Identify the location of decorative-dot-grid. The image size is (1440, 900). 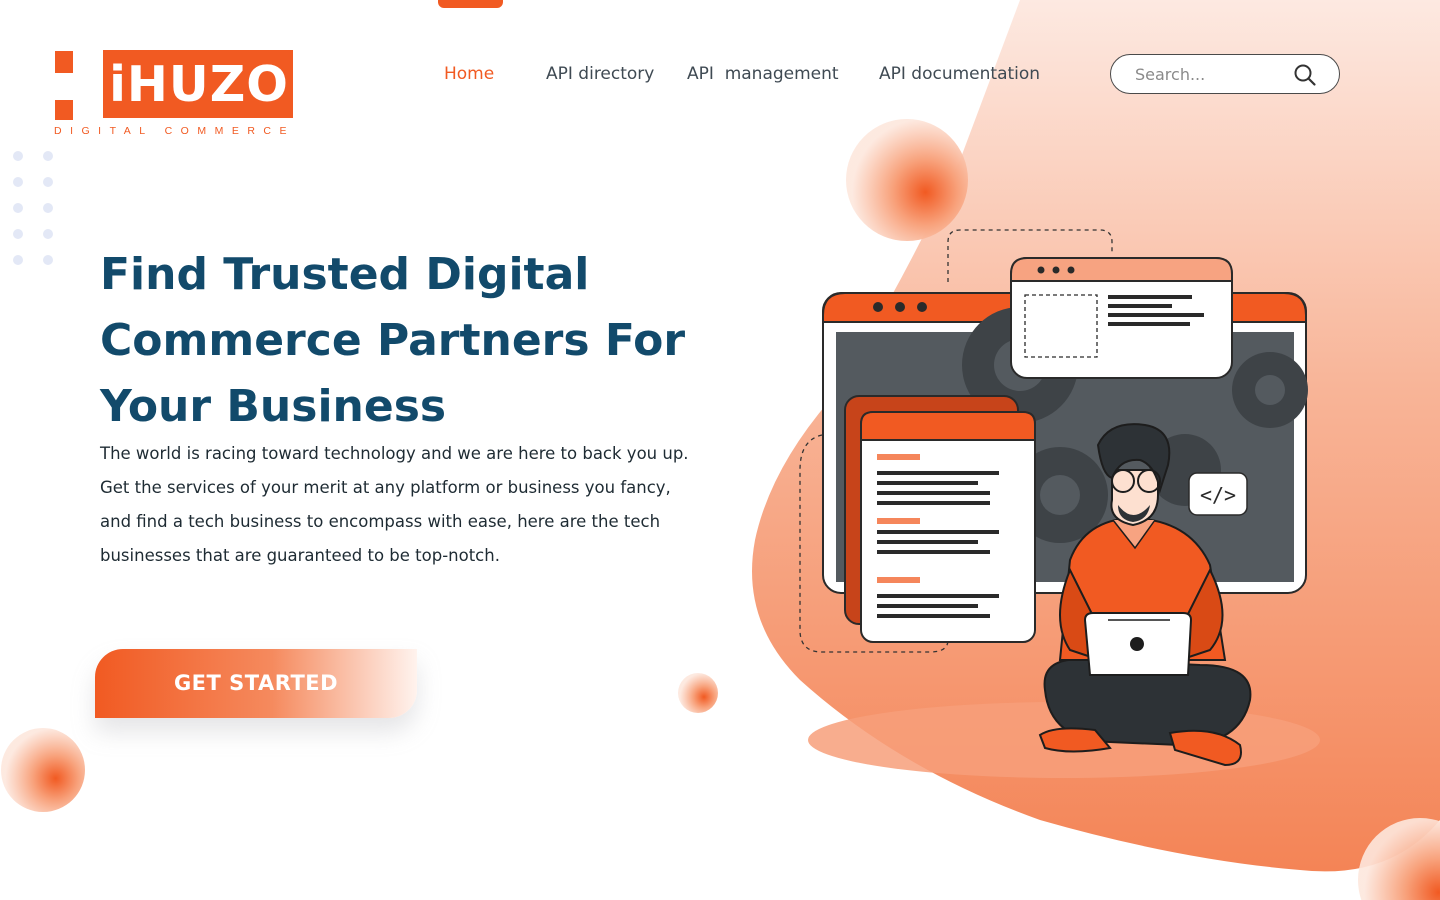
(38, 211).